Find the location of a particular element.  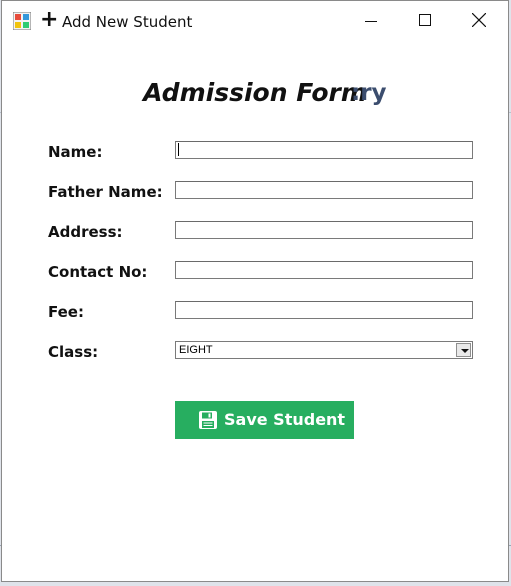

name-input is located at coordinates (324, 150).